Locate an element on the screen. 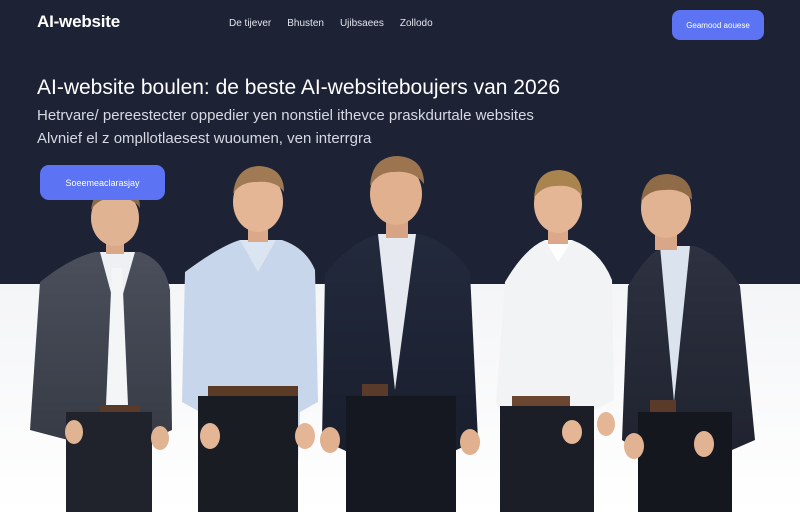  nav-link-1: De tijever is located at coordinates (250, 23).